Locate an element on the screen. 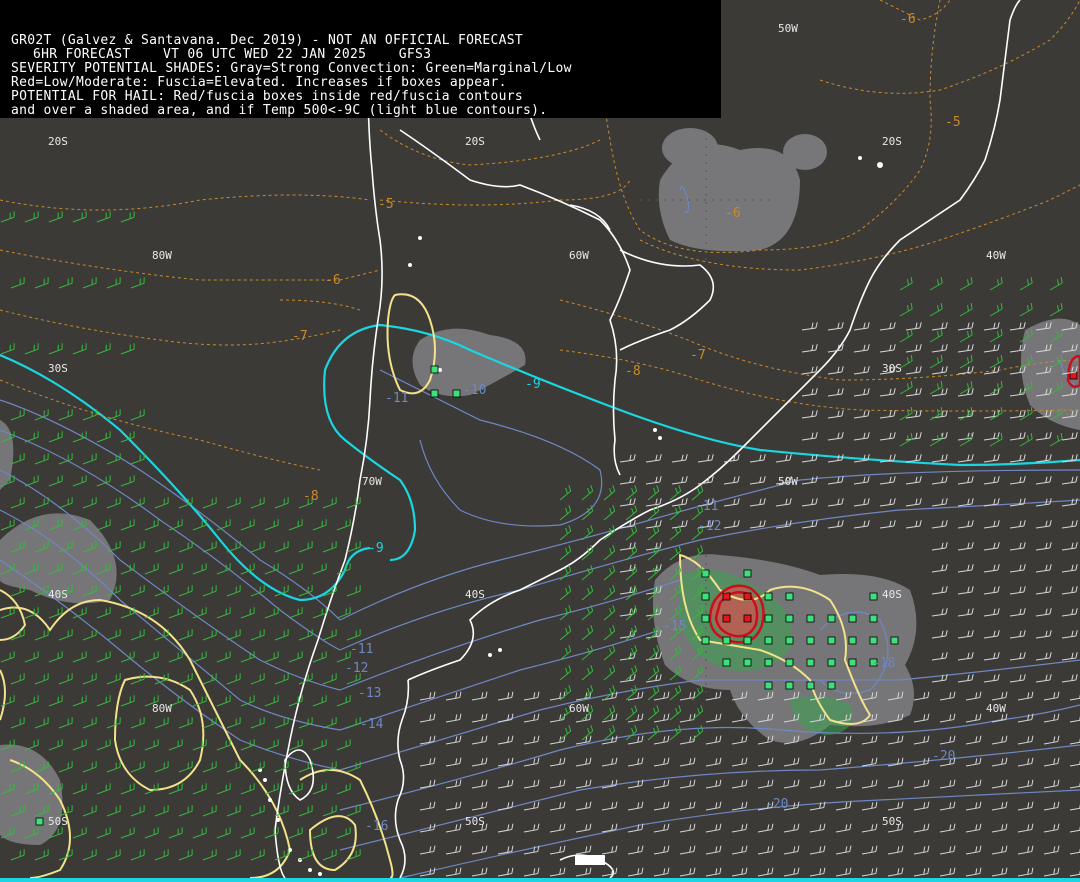 The width and height of the screenshot is (1080, 882). lon-label: 50W is located at coordinates (788, 481).